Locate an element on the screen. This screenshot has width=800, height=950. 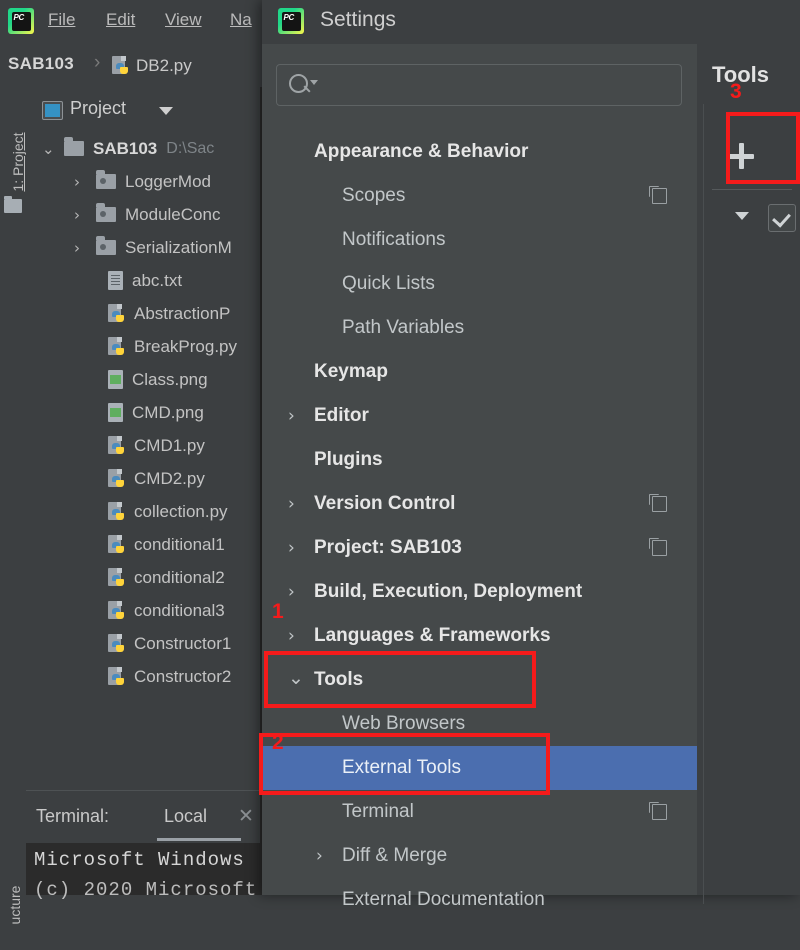
tree-row-loggermod: › LoggerMod is located at coordinates (143, 181).